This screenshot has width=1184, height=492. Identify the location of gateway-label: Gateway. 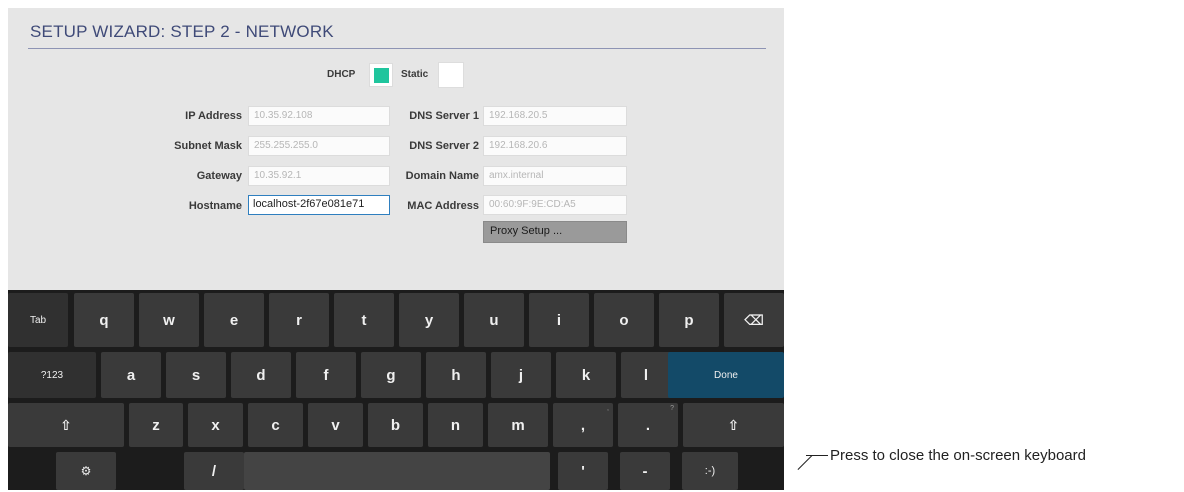
(219, 176).